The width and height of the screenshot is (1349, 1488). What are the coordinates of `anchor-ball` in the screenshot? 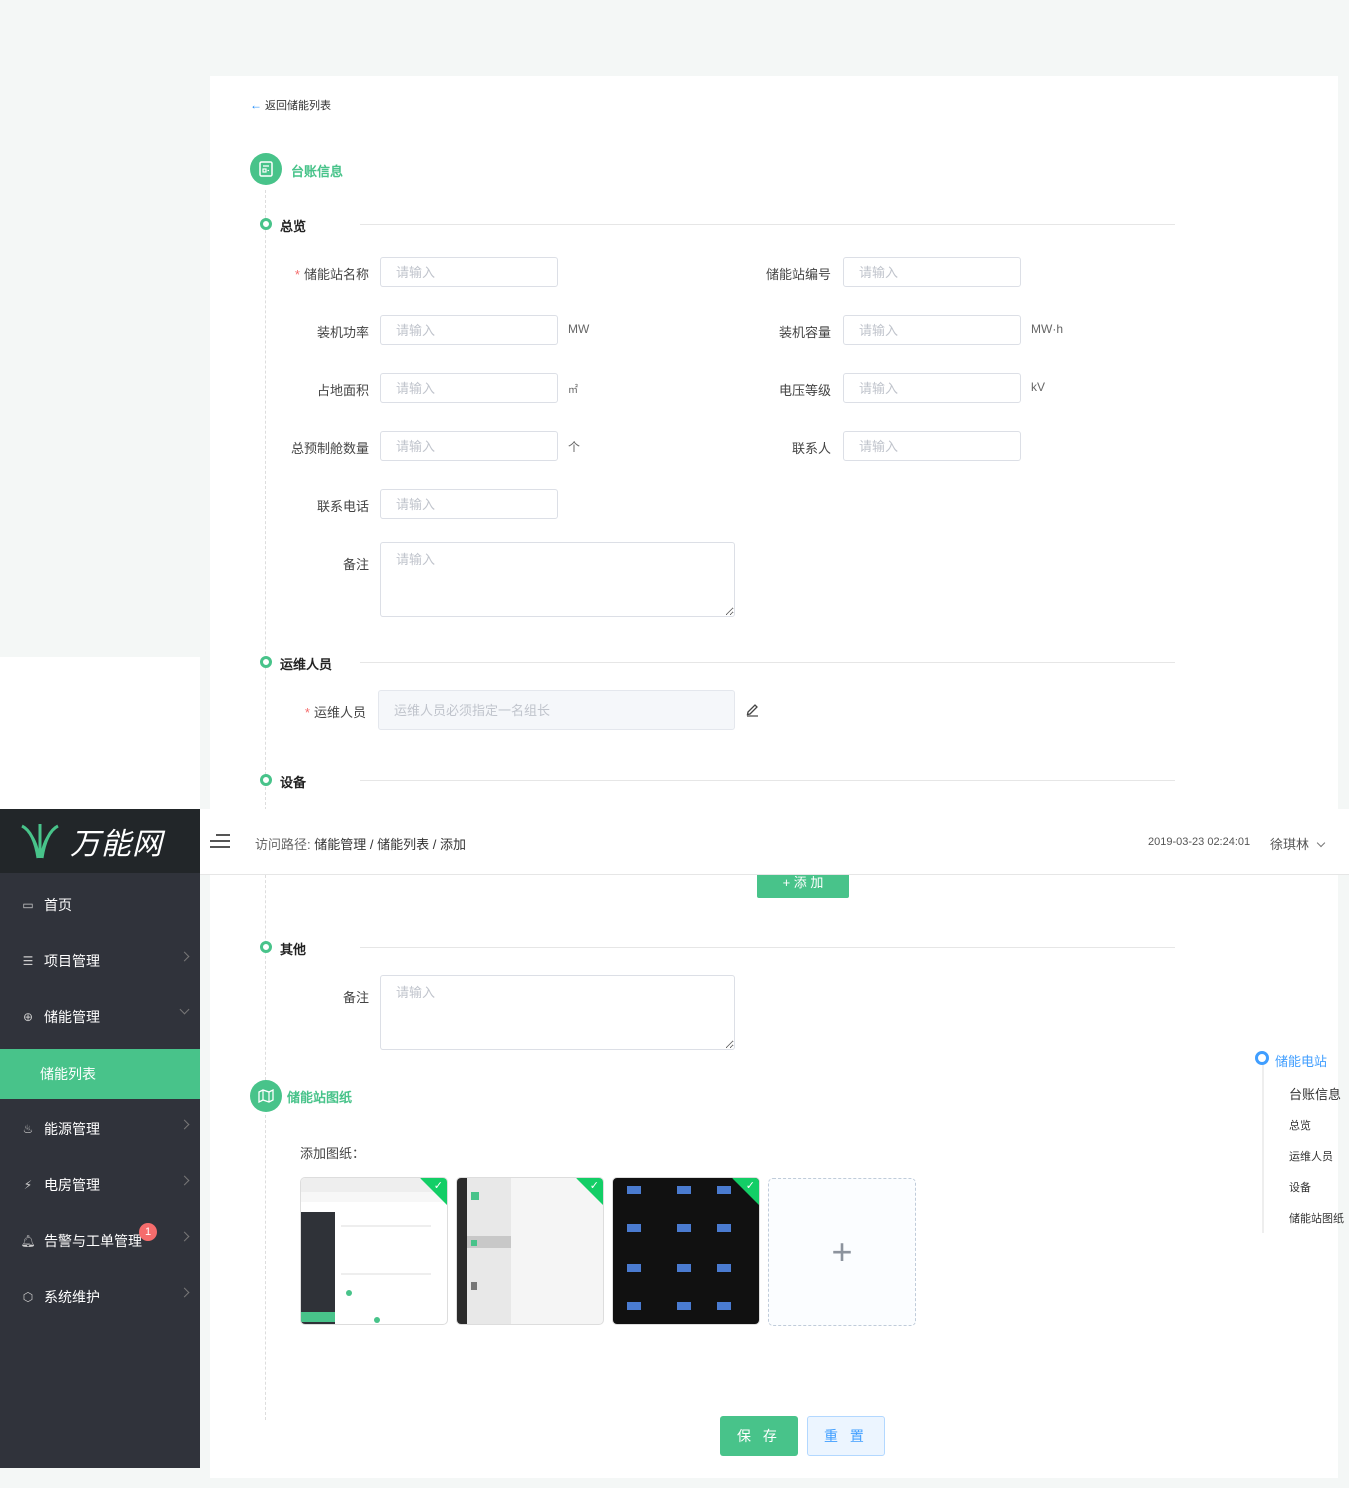 It's located at (1262, 1058).